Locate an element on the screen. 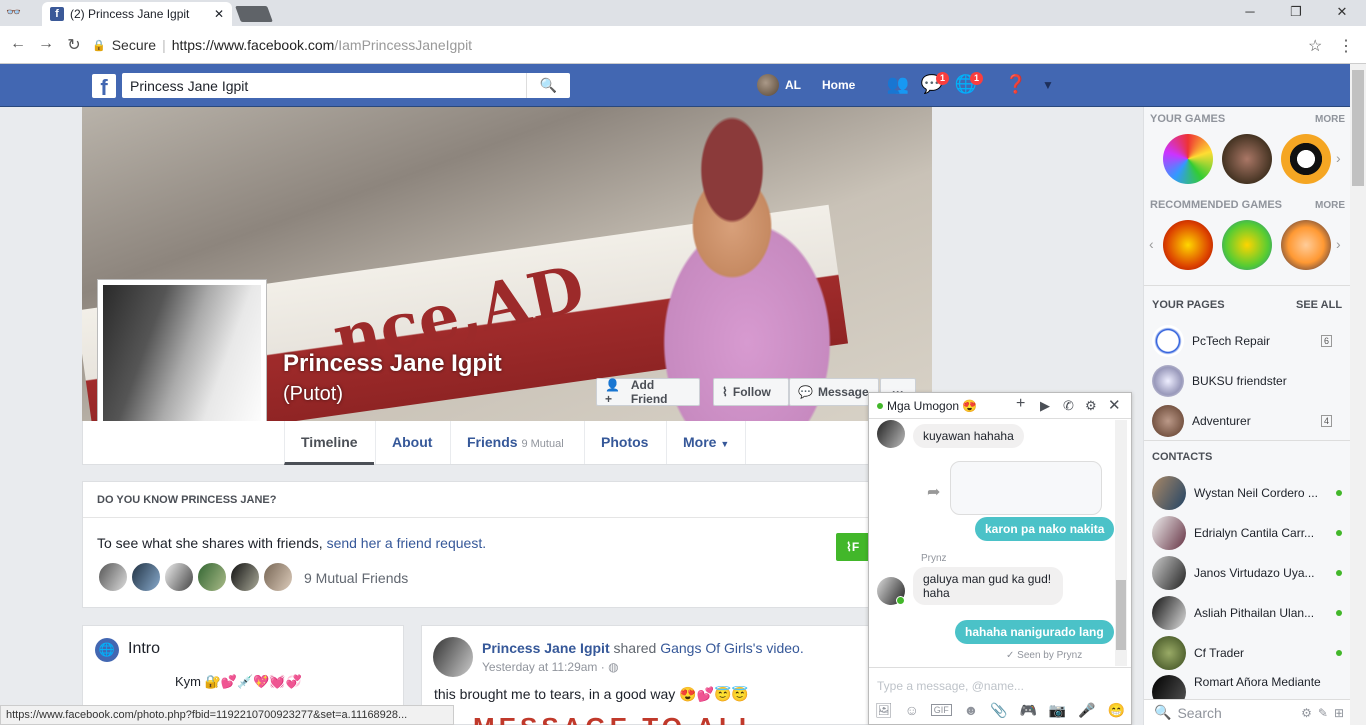 The width and height of the screenshot is (1366, 725). browser-tab: f (2) Princess Jane Igpit ✕ is located at coordinates (137, 14).